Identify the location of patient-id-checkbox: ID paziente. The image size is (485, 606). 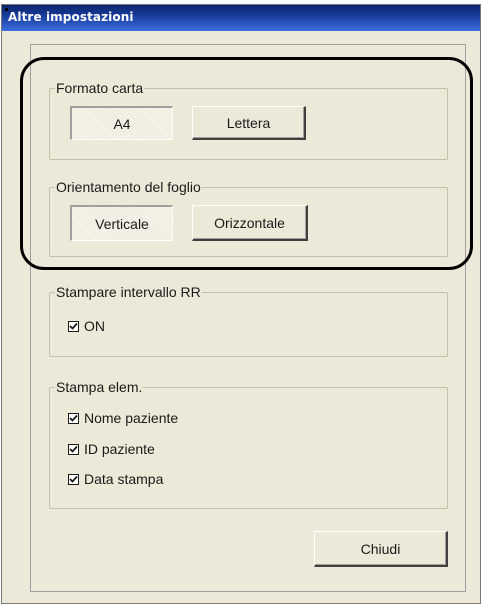
(111, 449).